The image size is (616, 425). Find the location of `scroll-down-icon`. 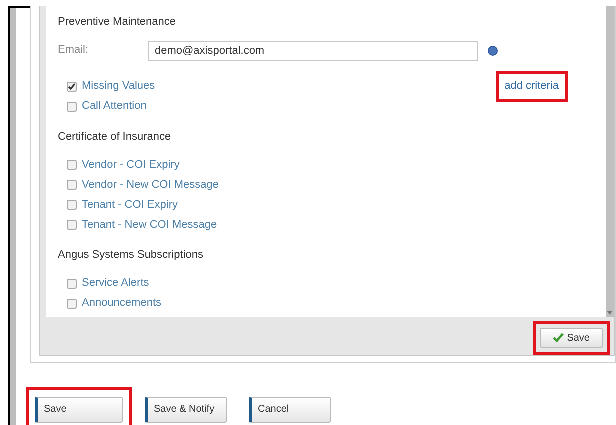

scroll-down-icon is located at coordinates (610, 313).